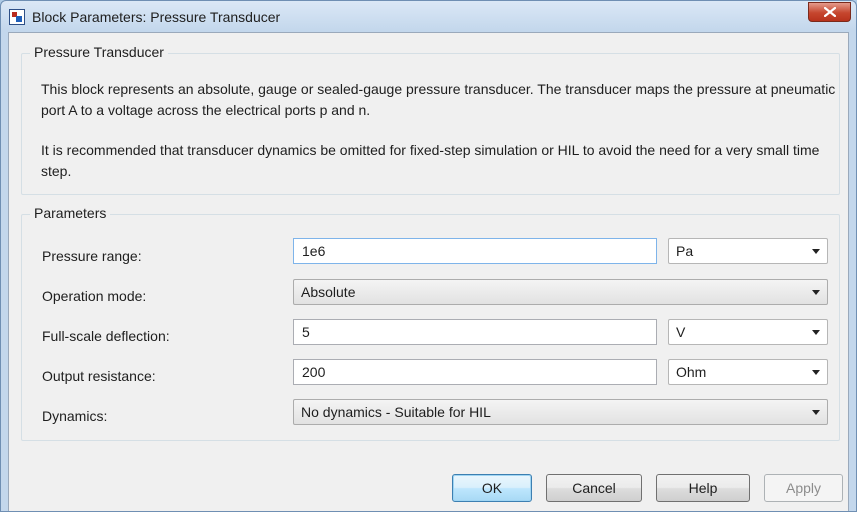 The height and width of the screenshot is (512, 857). What do you see at coordinates (106, 336) in the screenshot?
I see `full-scale-deflection-label: Full-scale deflection:` at bounding box center [106, 336].